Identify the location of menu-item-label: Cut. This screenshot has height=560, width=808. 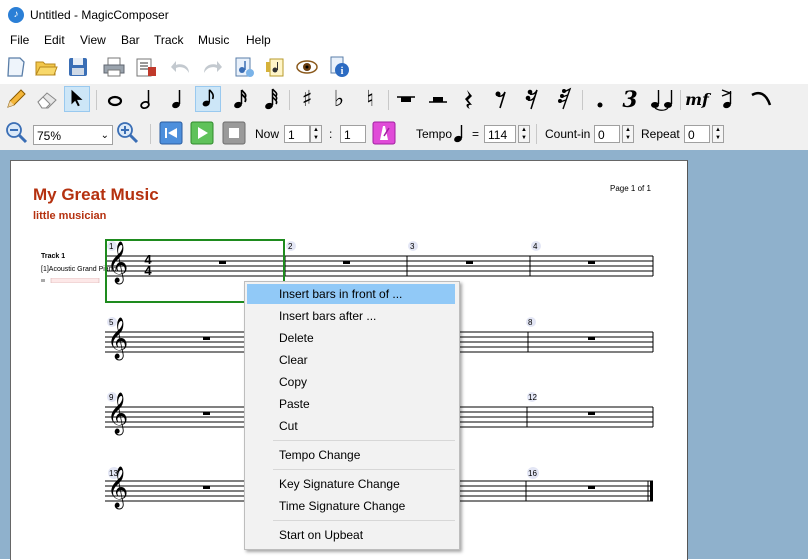
(288, 426).